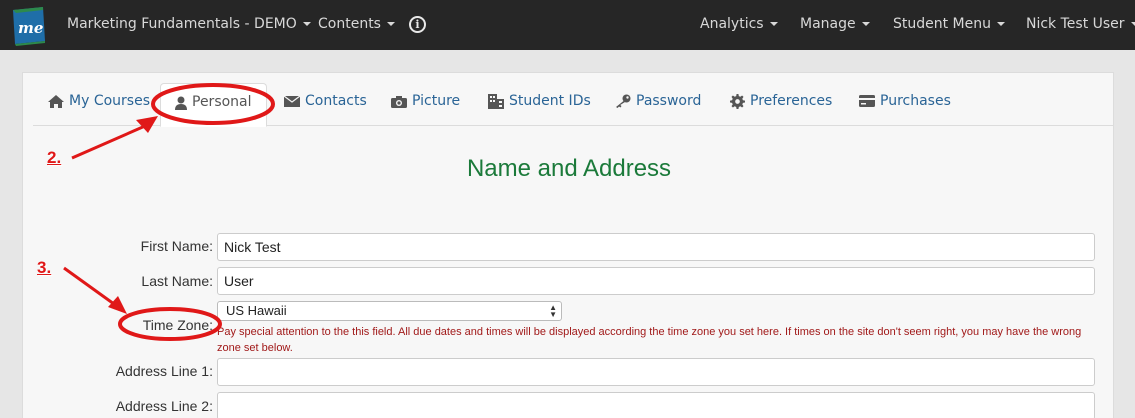 This screenshot has width=1135, height=418. What do you see at coordinates (553, 311) in the screenshot?
I see `select-arrows-icon: ▲ ▼` at bounding box center [553, 311].